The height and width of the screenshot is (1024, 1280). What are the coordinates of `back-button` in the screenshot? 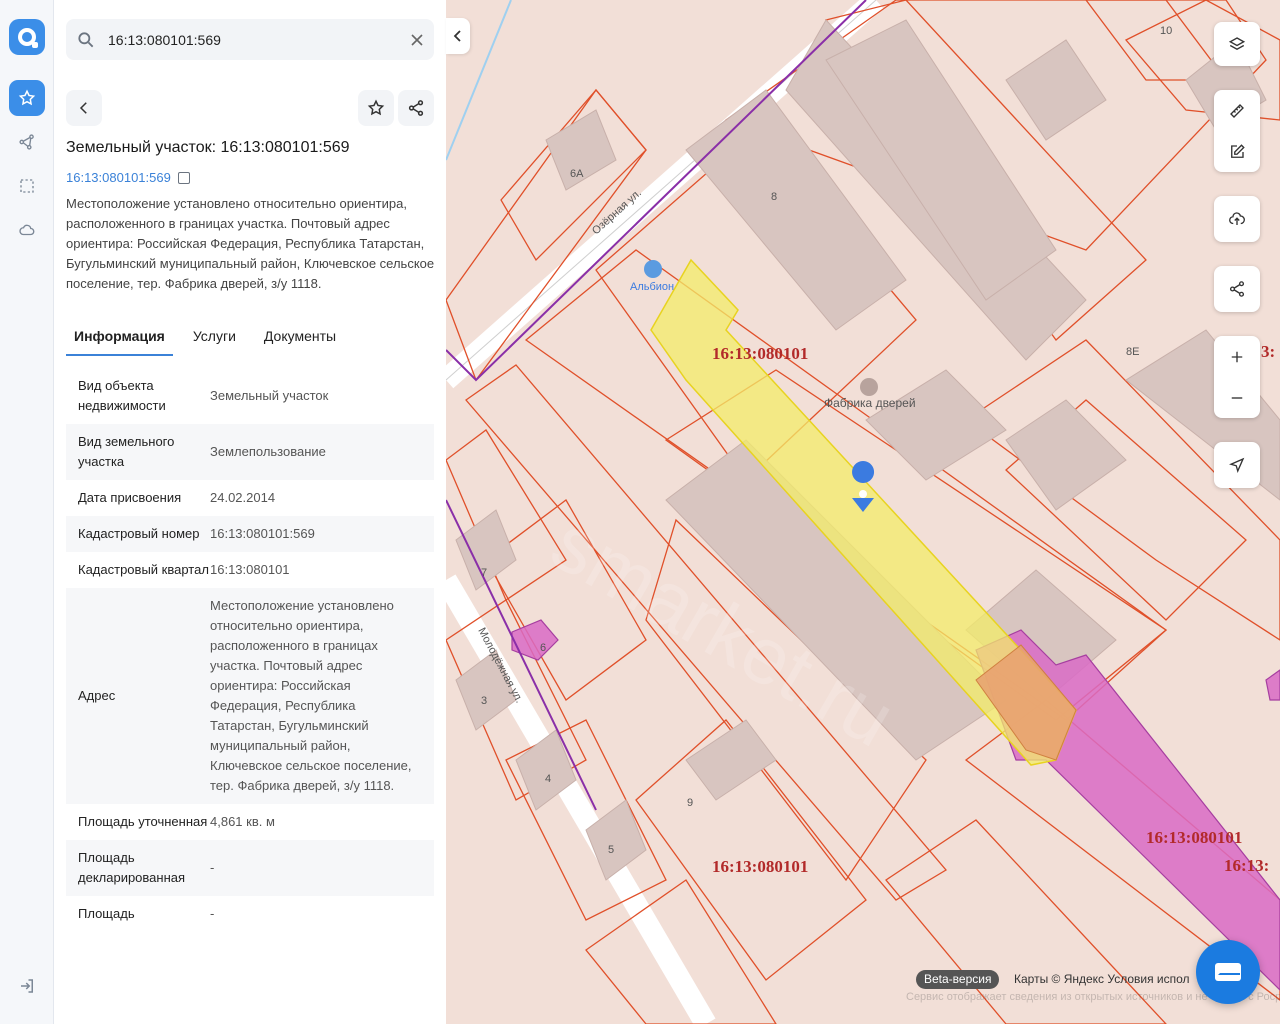 It's located at (84, 108).